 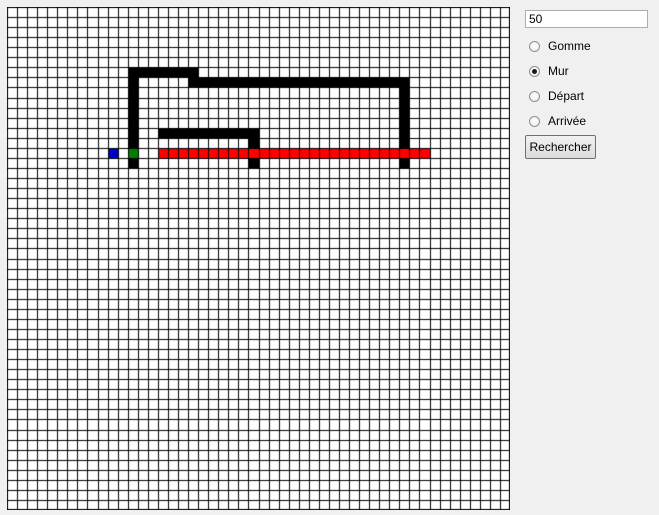 What do you see at coordinates (560, 147) in the screenshot?
I see `search-button: Rechercher` at bounding box center [560, 147].